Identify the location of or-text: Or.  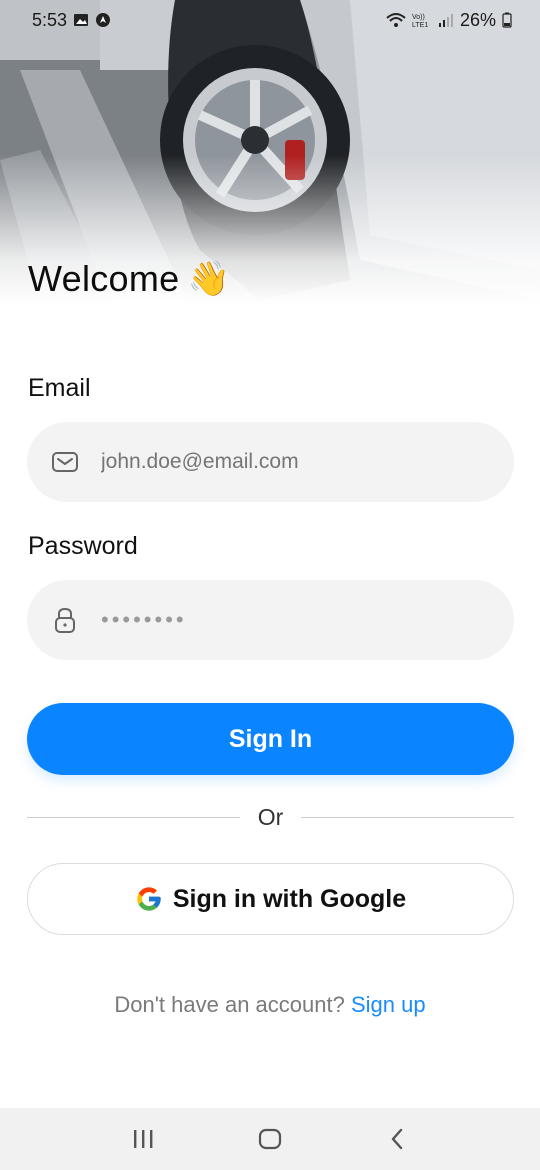
(270, 816).